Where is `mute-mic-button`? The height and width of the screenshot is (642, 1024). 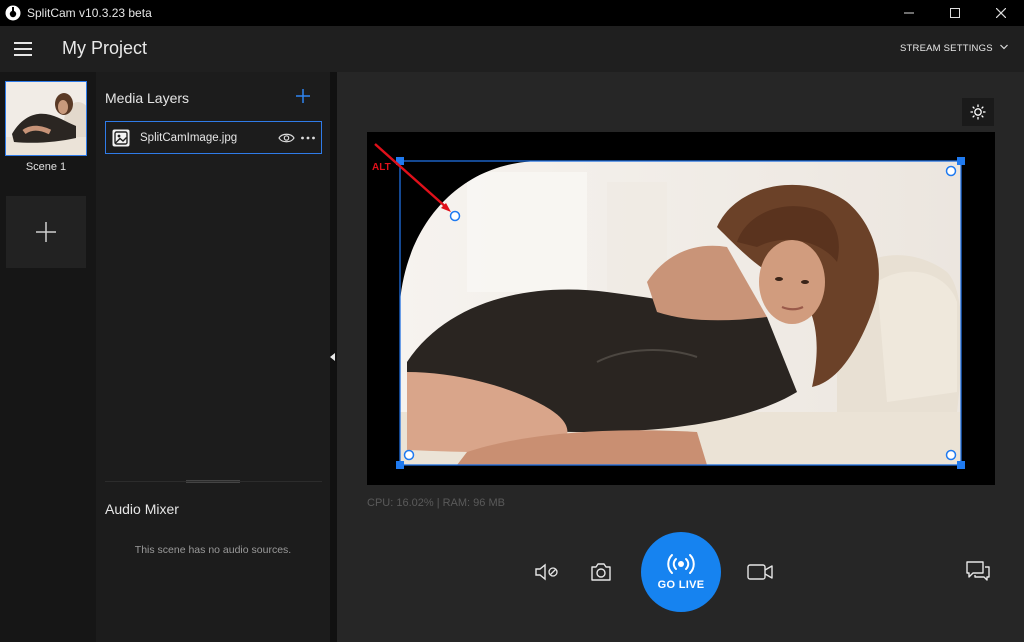
mute-mic-button is located at coordinates (547, 572).